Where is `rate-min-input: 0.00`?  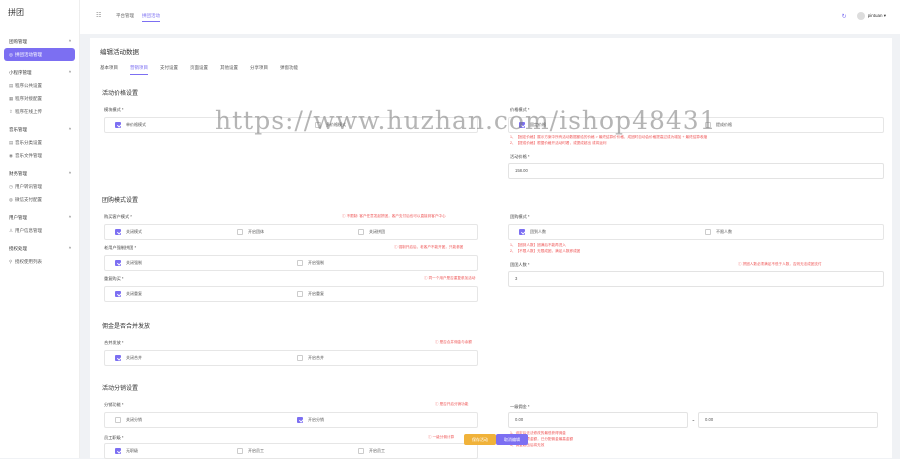 rate-min-input: 0.00 is located at coordinates (598, 420).